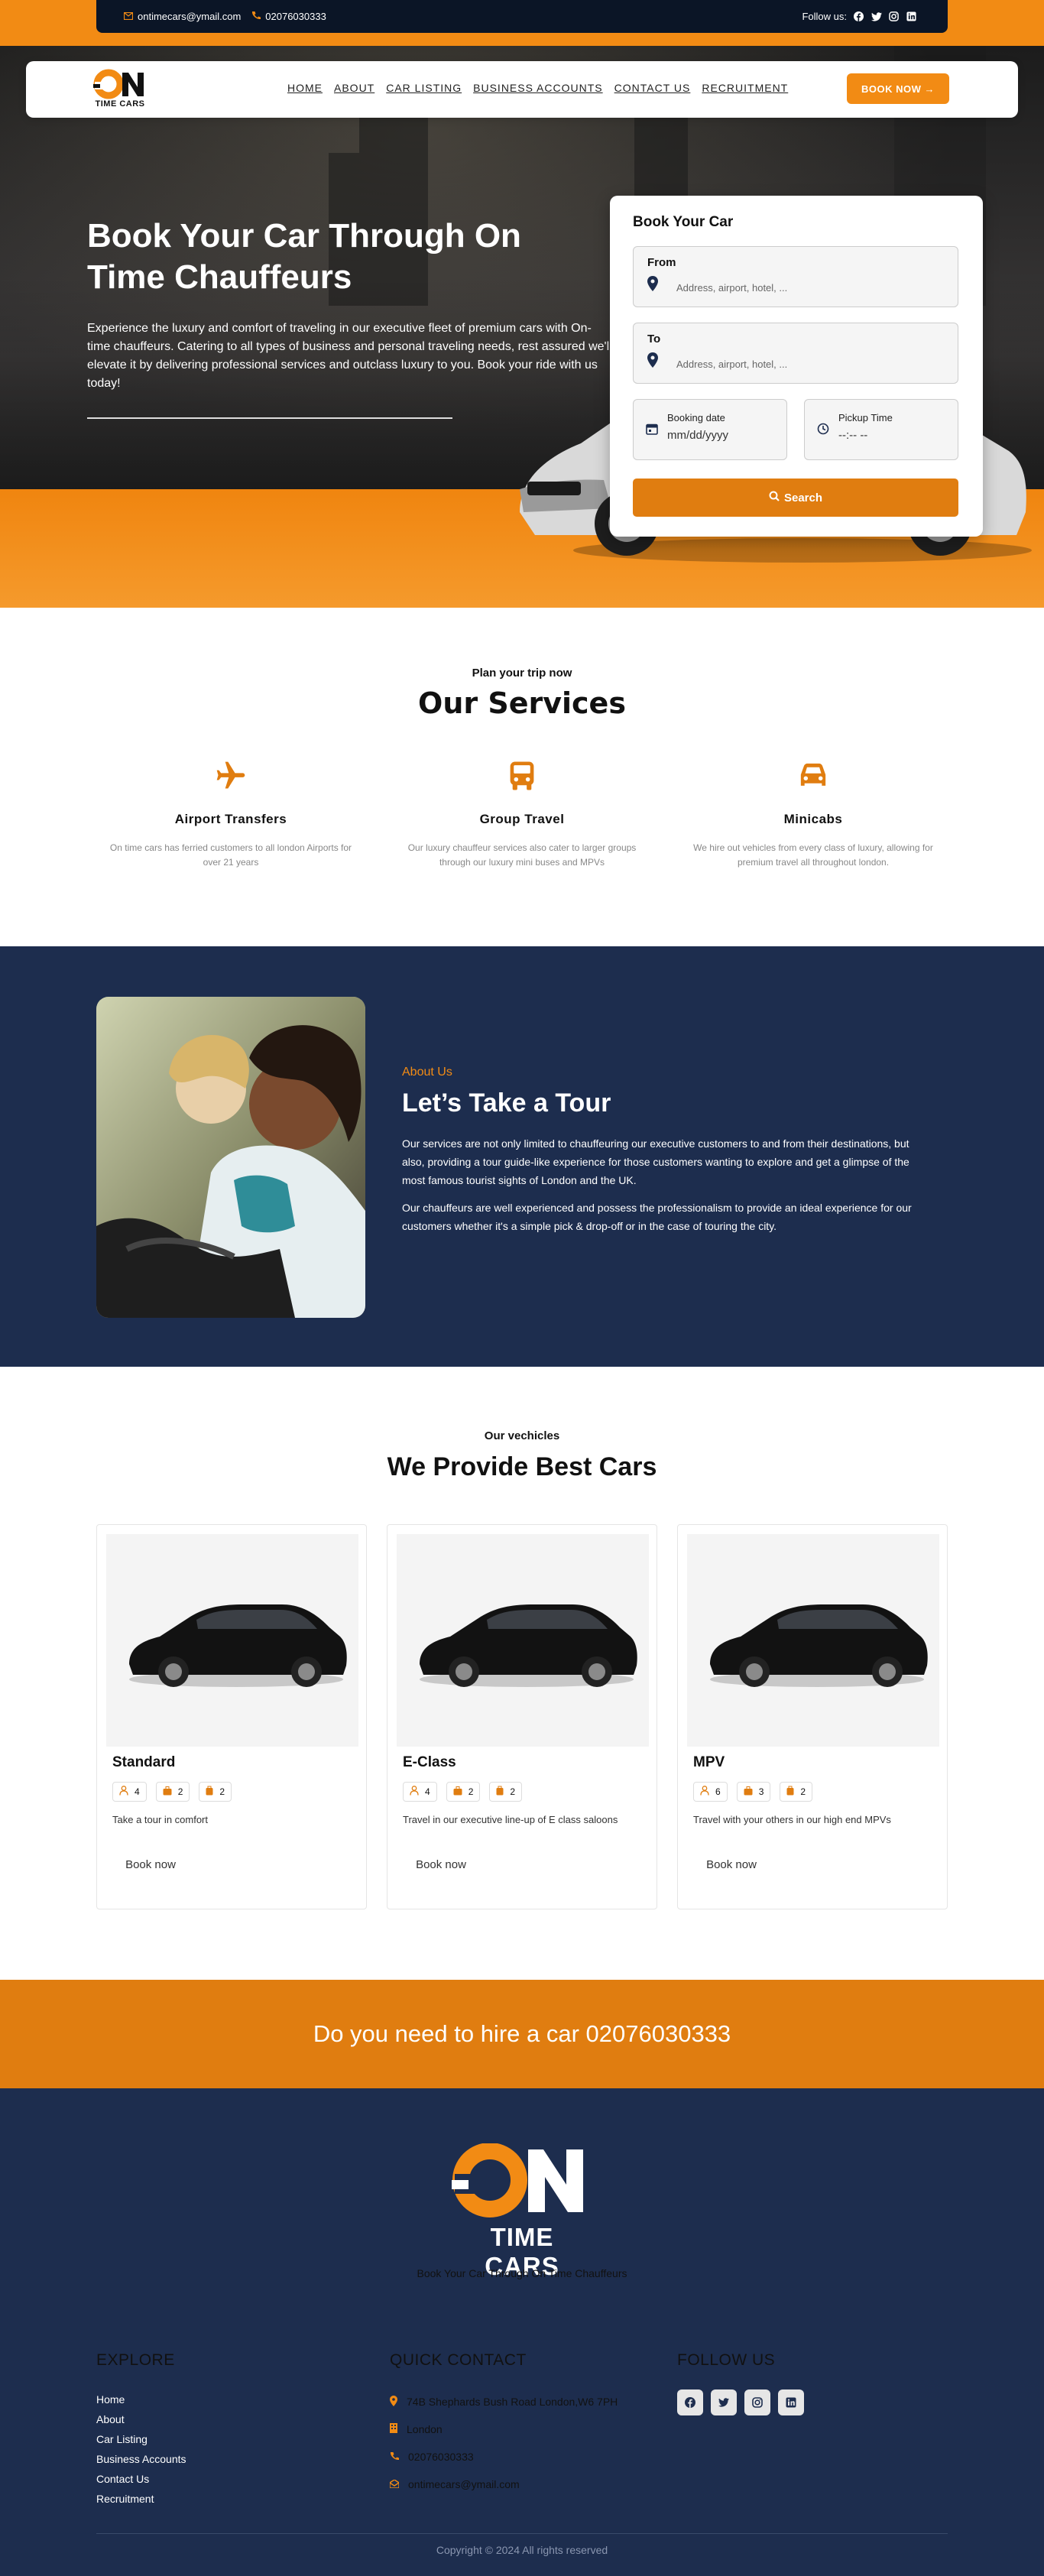 The height and width of the screenshot is (2576, 1044). What do you see at coordinates (120, 89) in the screenshot?
I see `site-logo: TIME CARS` at bounding box center [120, 89].